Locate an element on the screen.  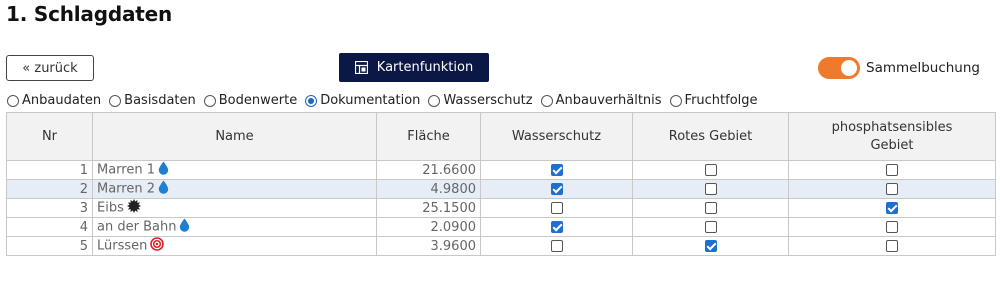
header-name: Name is located at coordinates (234, 136).